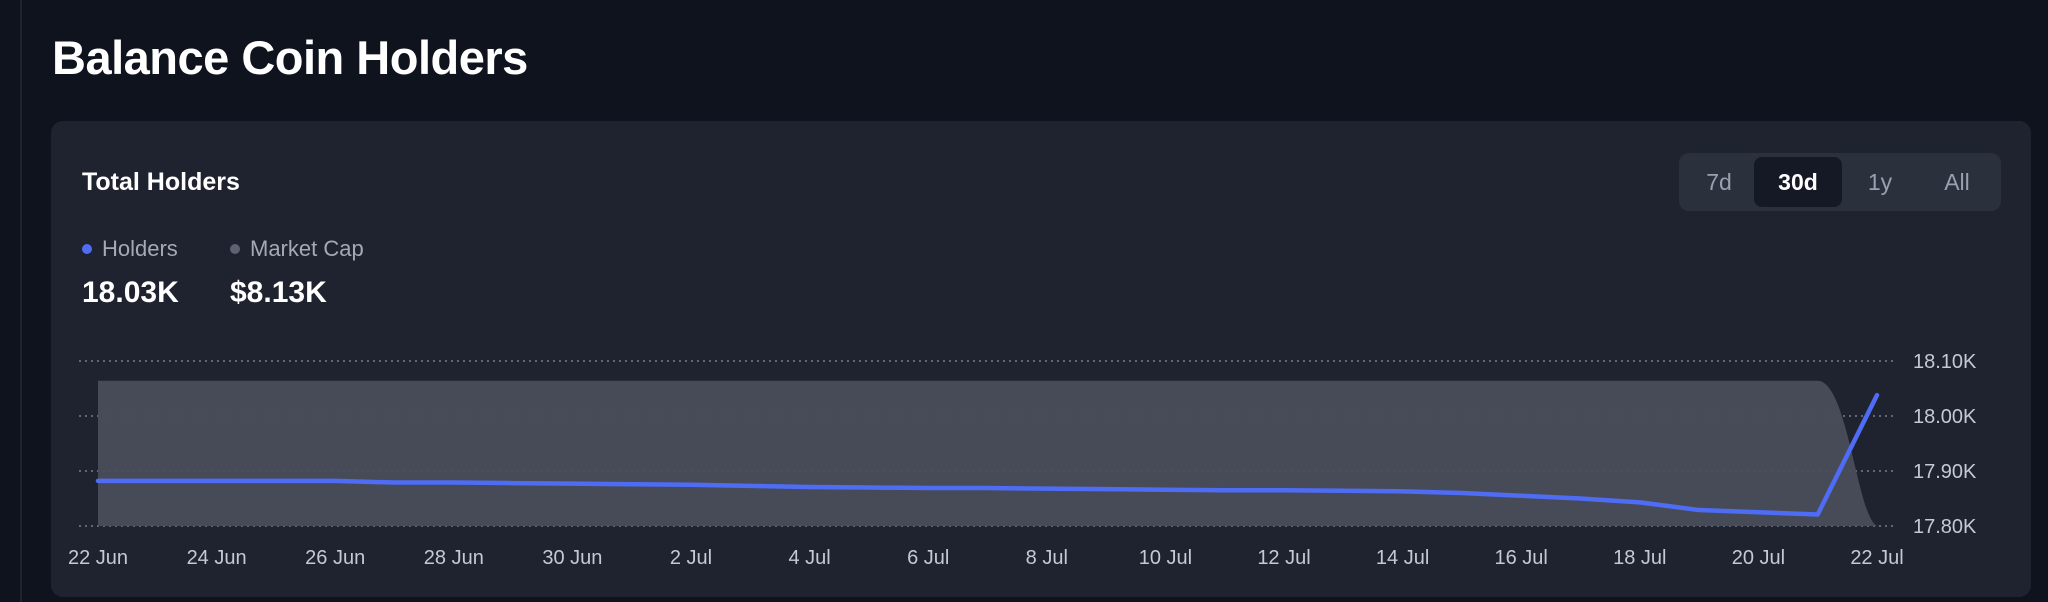  I want to click on y-tick-label: 17.90K, so click(1945, 472).